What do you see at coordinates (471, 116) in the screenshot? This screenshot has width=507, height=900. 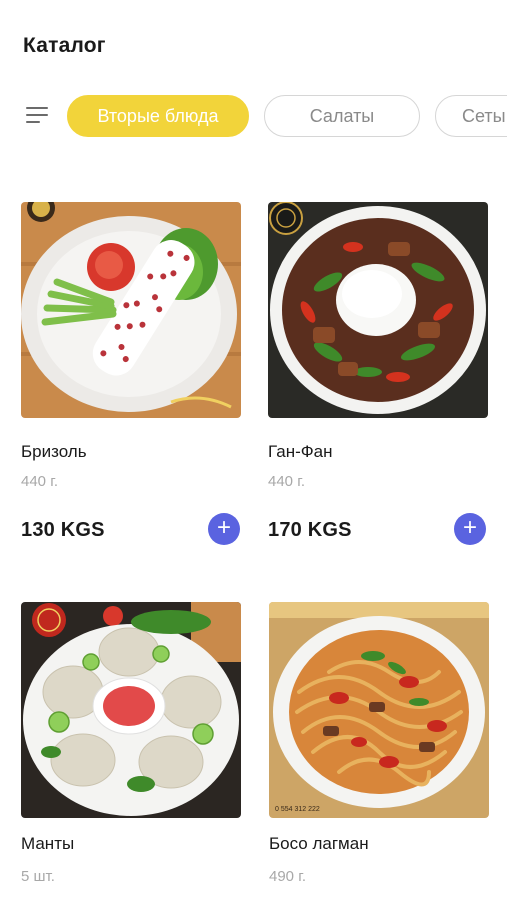 I see `category-chip-sets: Сеты` at bounding box center [471, 116].